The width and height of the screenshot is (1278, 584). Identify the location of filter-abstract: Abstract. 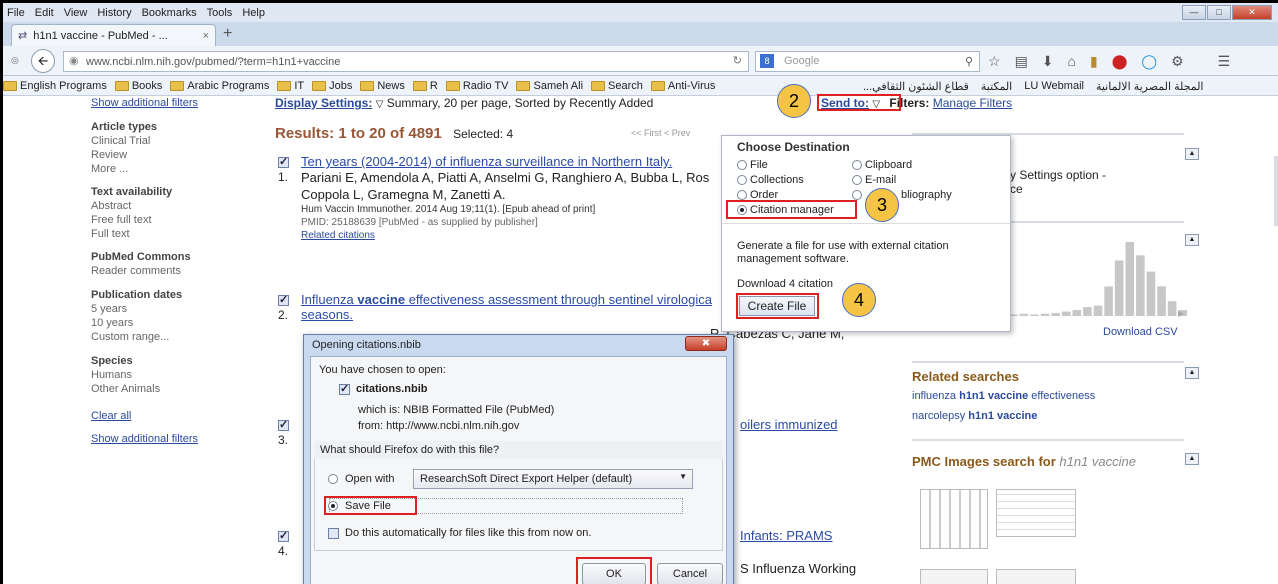
(176, 206).